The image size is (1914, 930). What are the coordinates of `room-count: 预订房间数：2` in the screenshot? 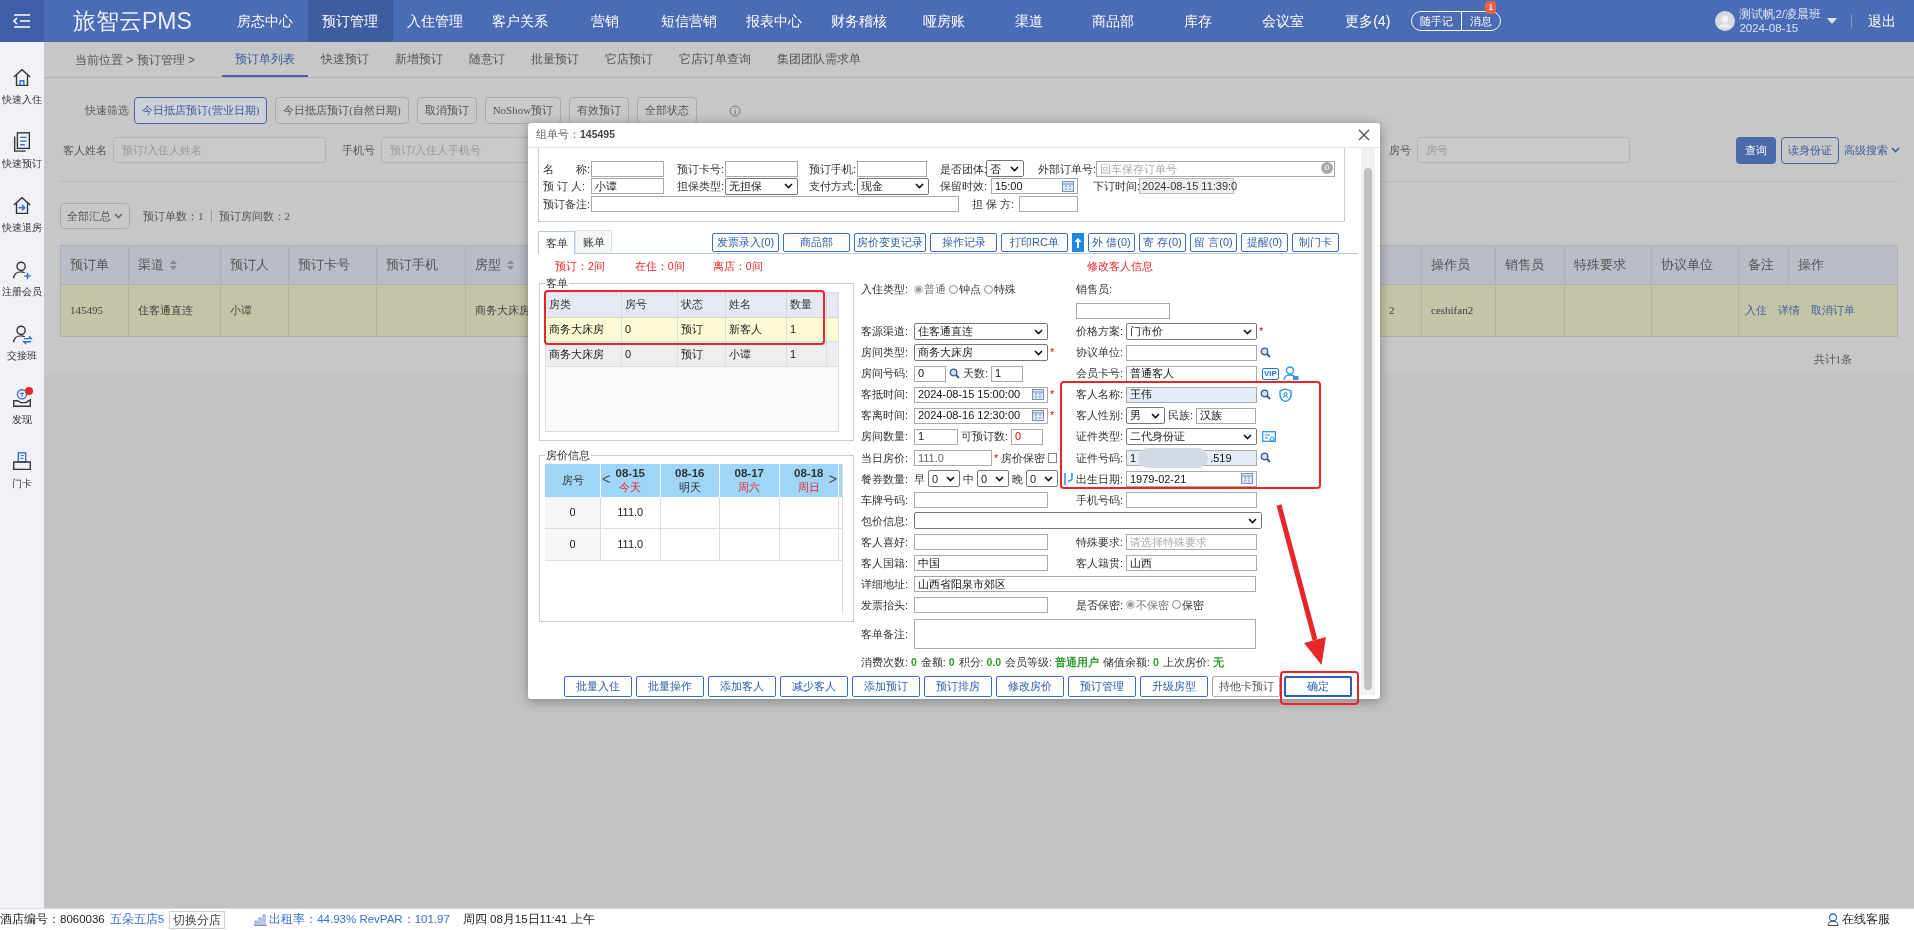 It's located at (254, 216).